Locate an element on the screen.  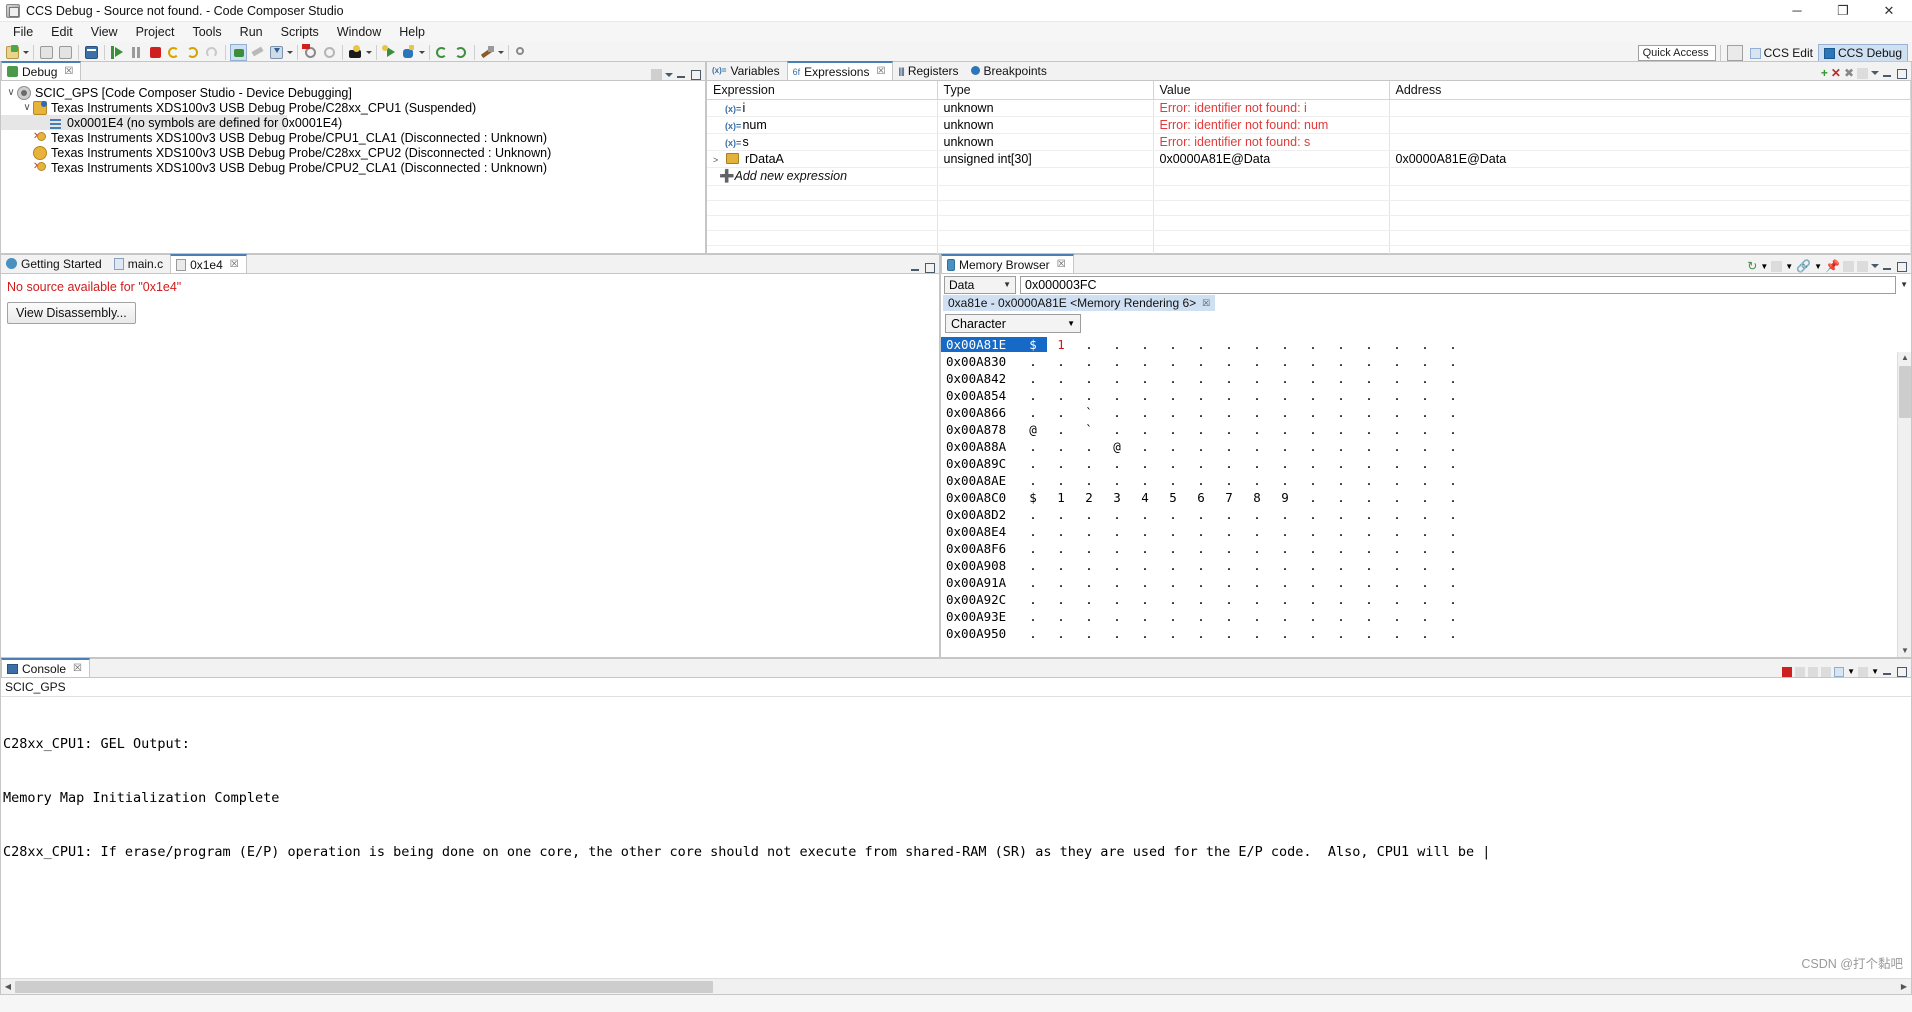
column-expression: Expression is located at coordinates (822, 90).